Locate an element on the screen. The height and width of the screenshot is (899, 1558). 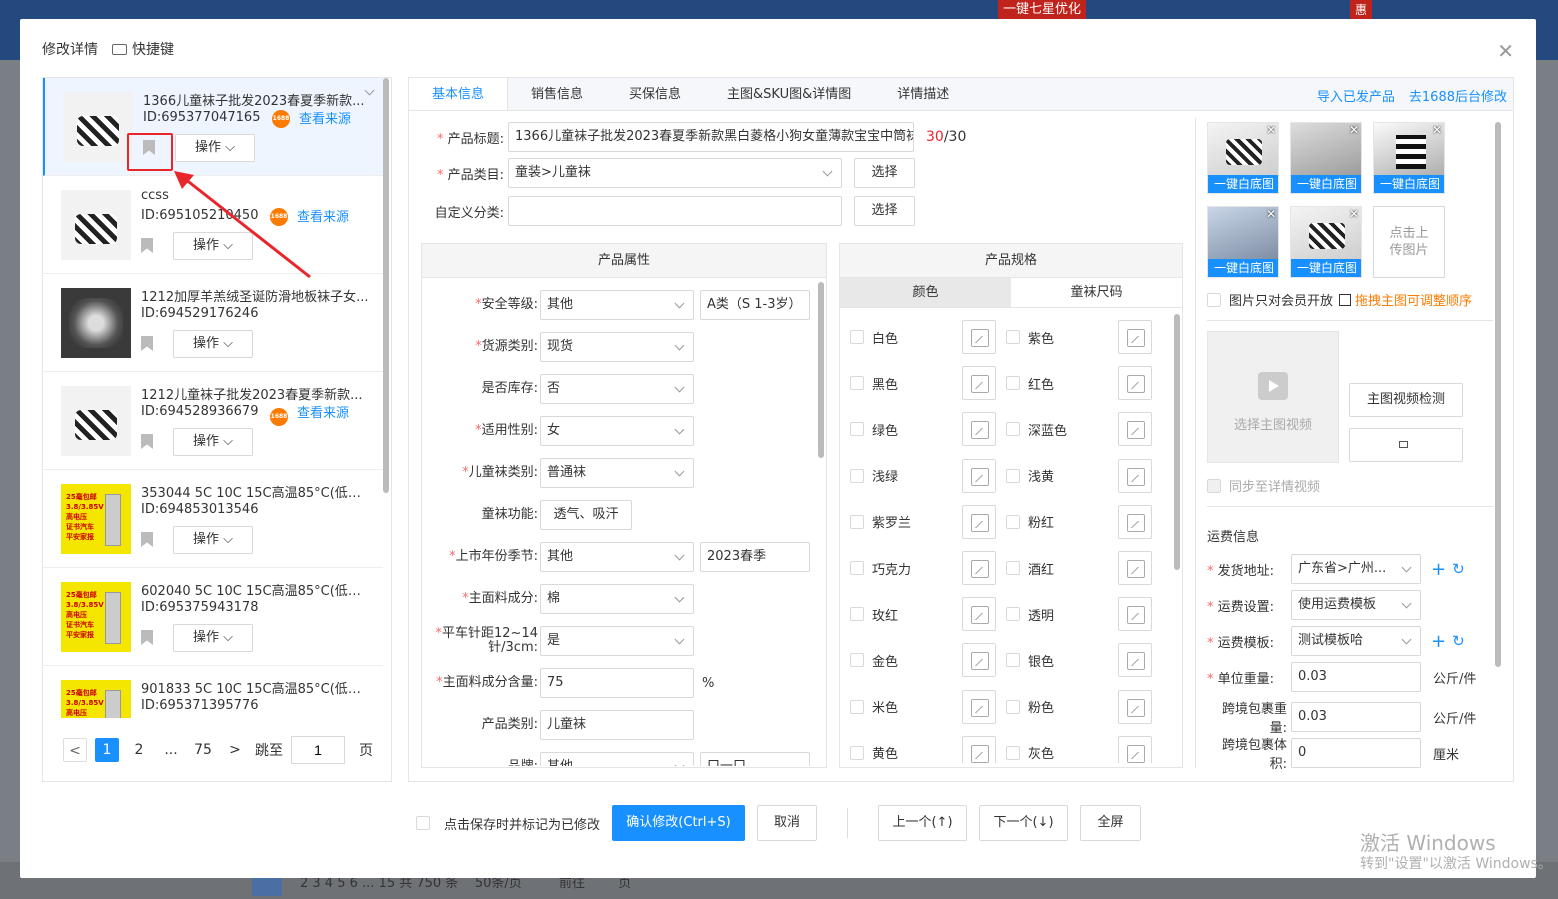
attribute-select: 现货 is located at coordinates (617, 347).